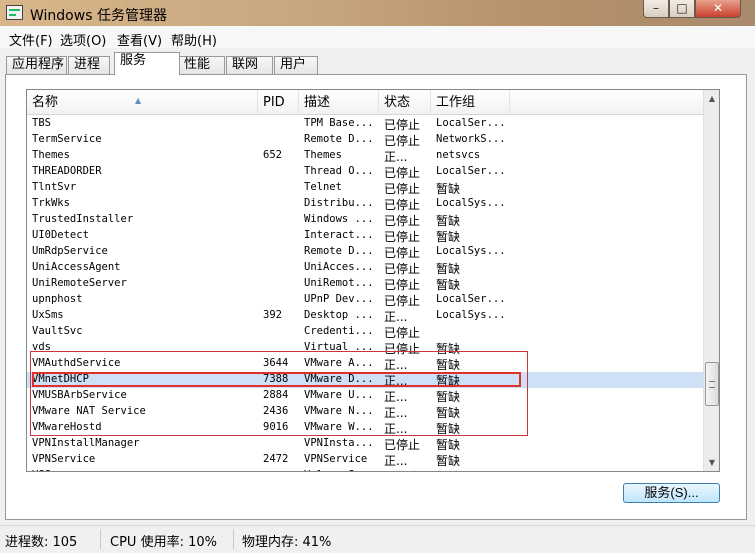 Image resolution: width=755 pixels, height=553 pixels. Describe the element at coordinates (279, 393) in the screenshot. I see `annotation-vmware-group` at that location.